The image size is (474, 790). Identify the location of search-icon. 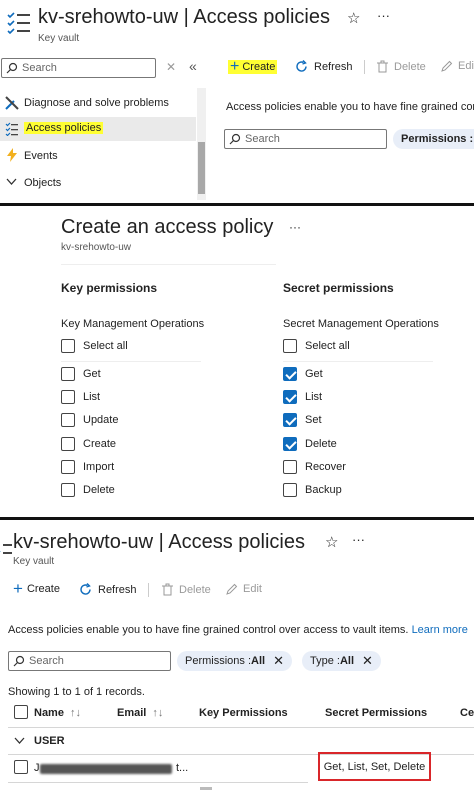
(12, 68).